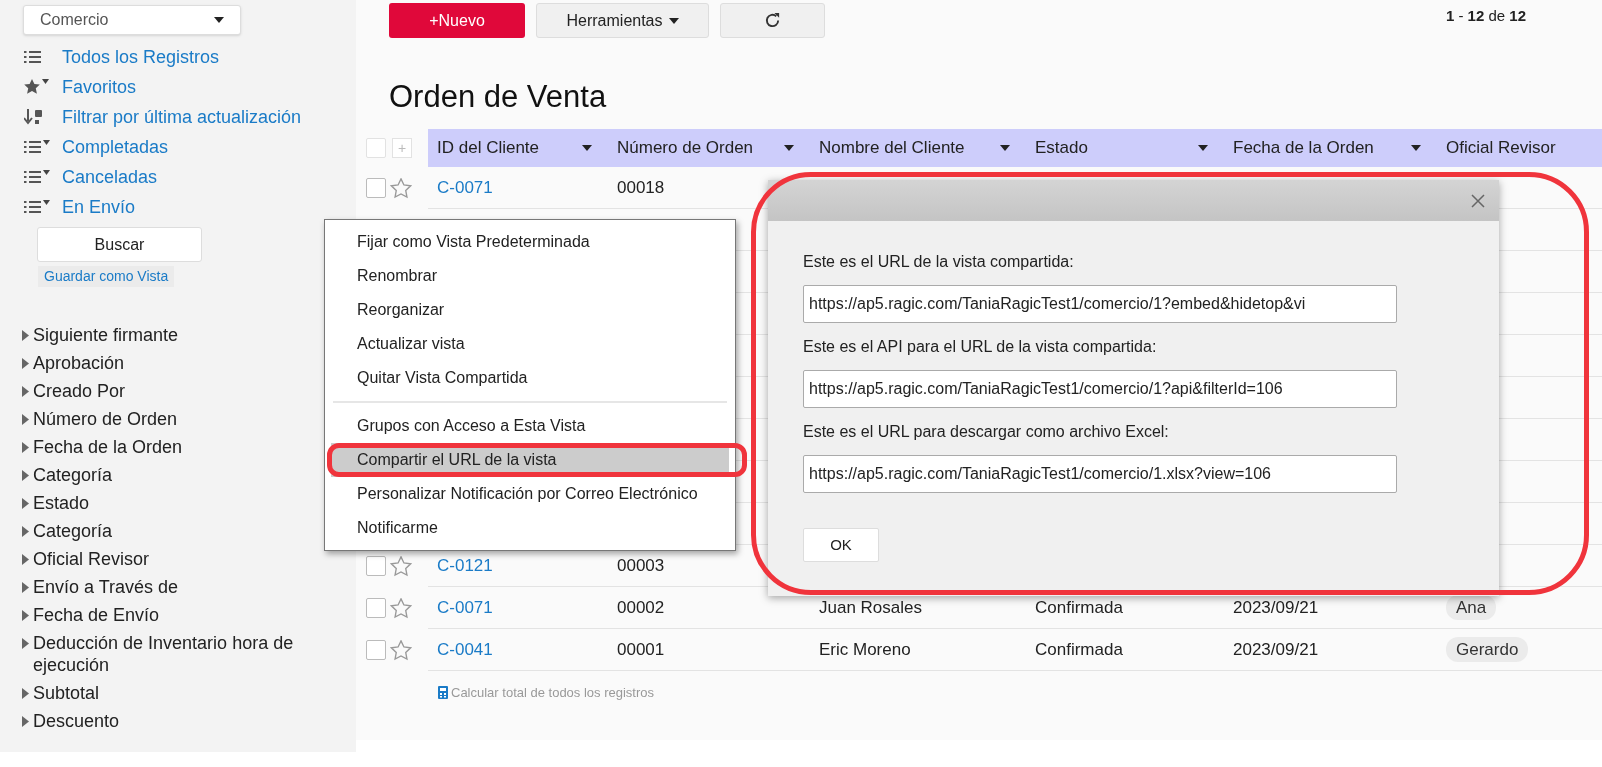  Describe the element at coordinates (622, 20) in the screenshot. I see `tools-button: Herramientas` at that location.